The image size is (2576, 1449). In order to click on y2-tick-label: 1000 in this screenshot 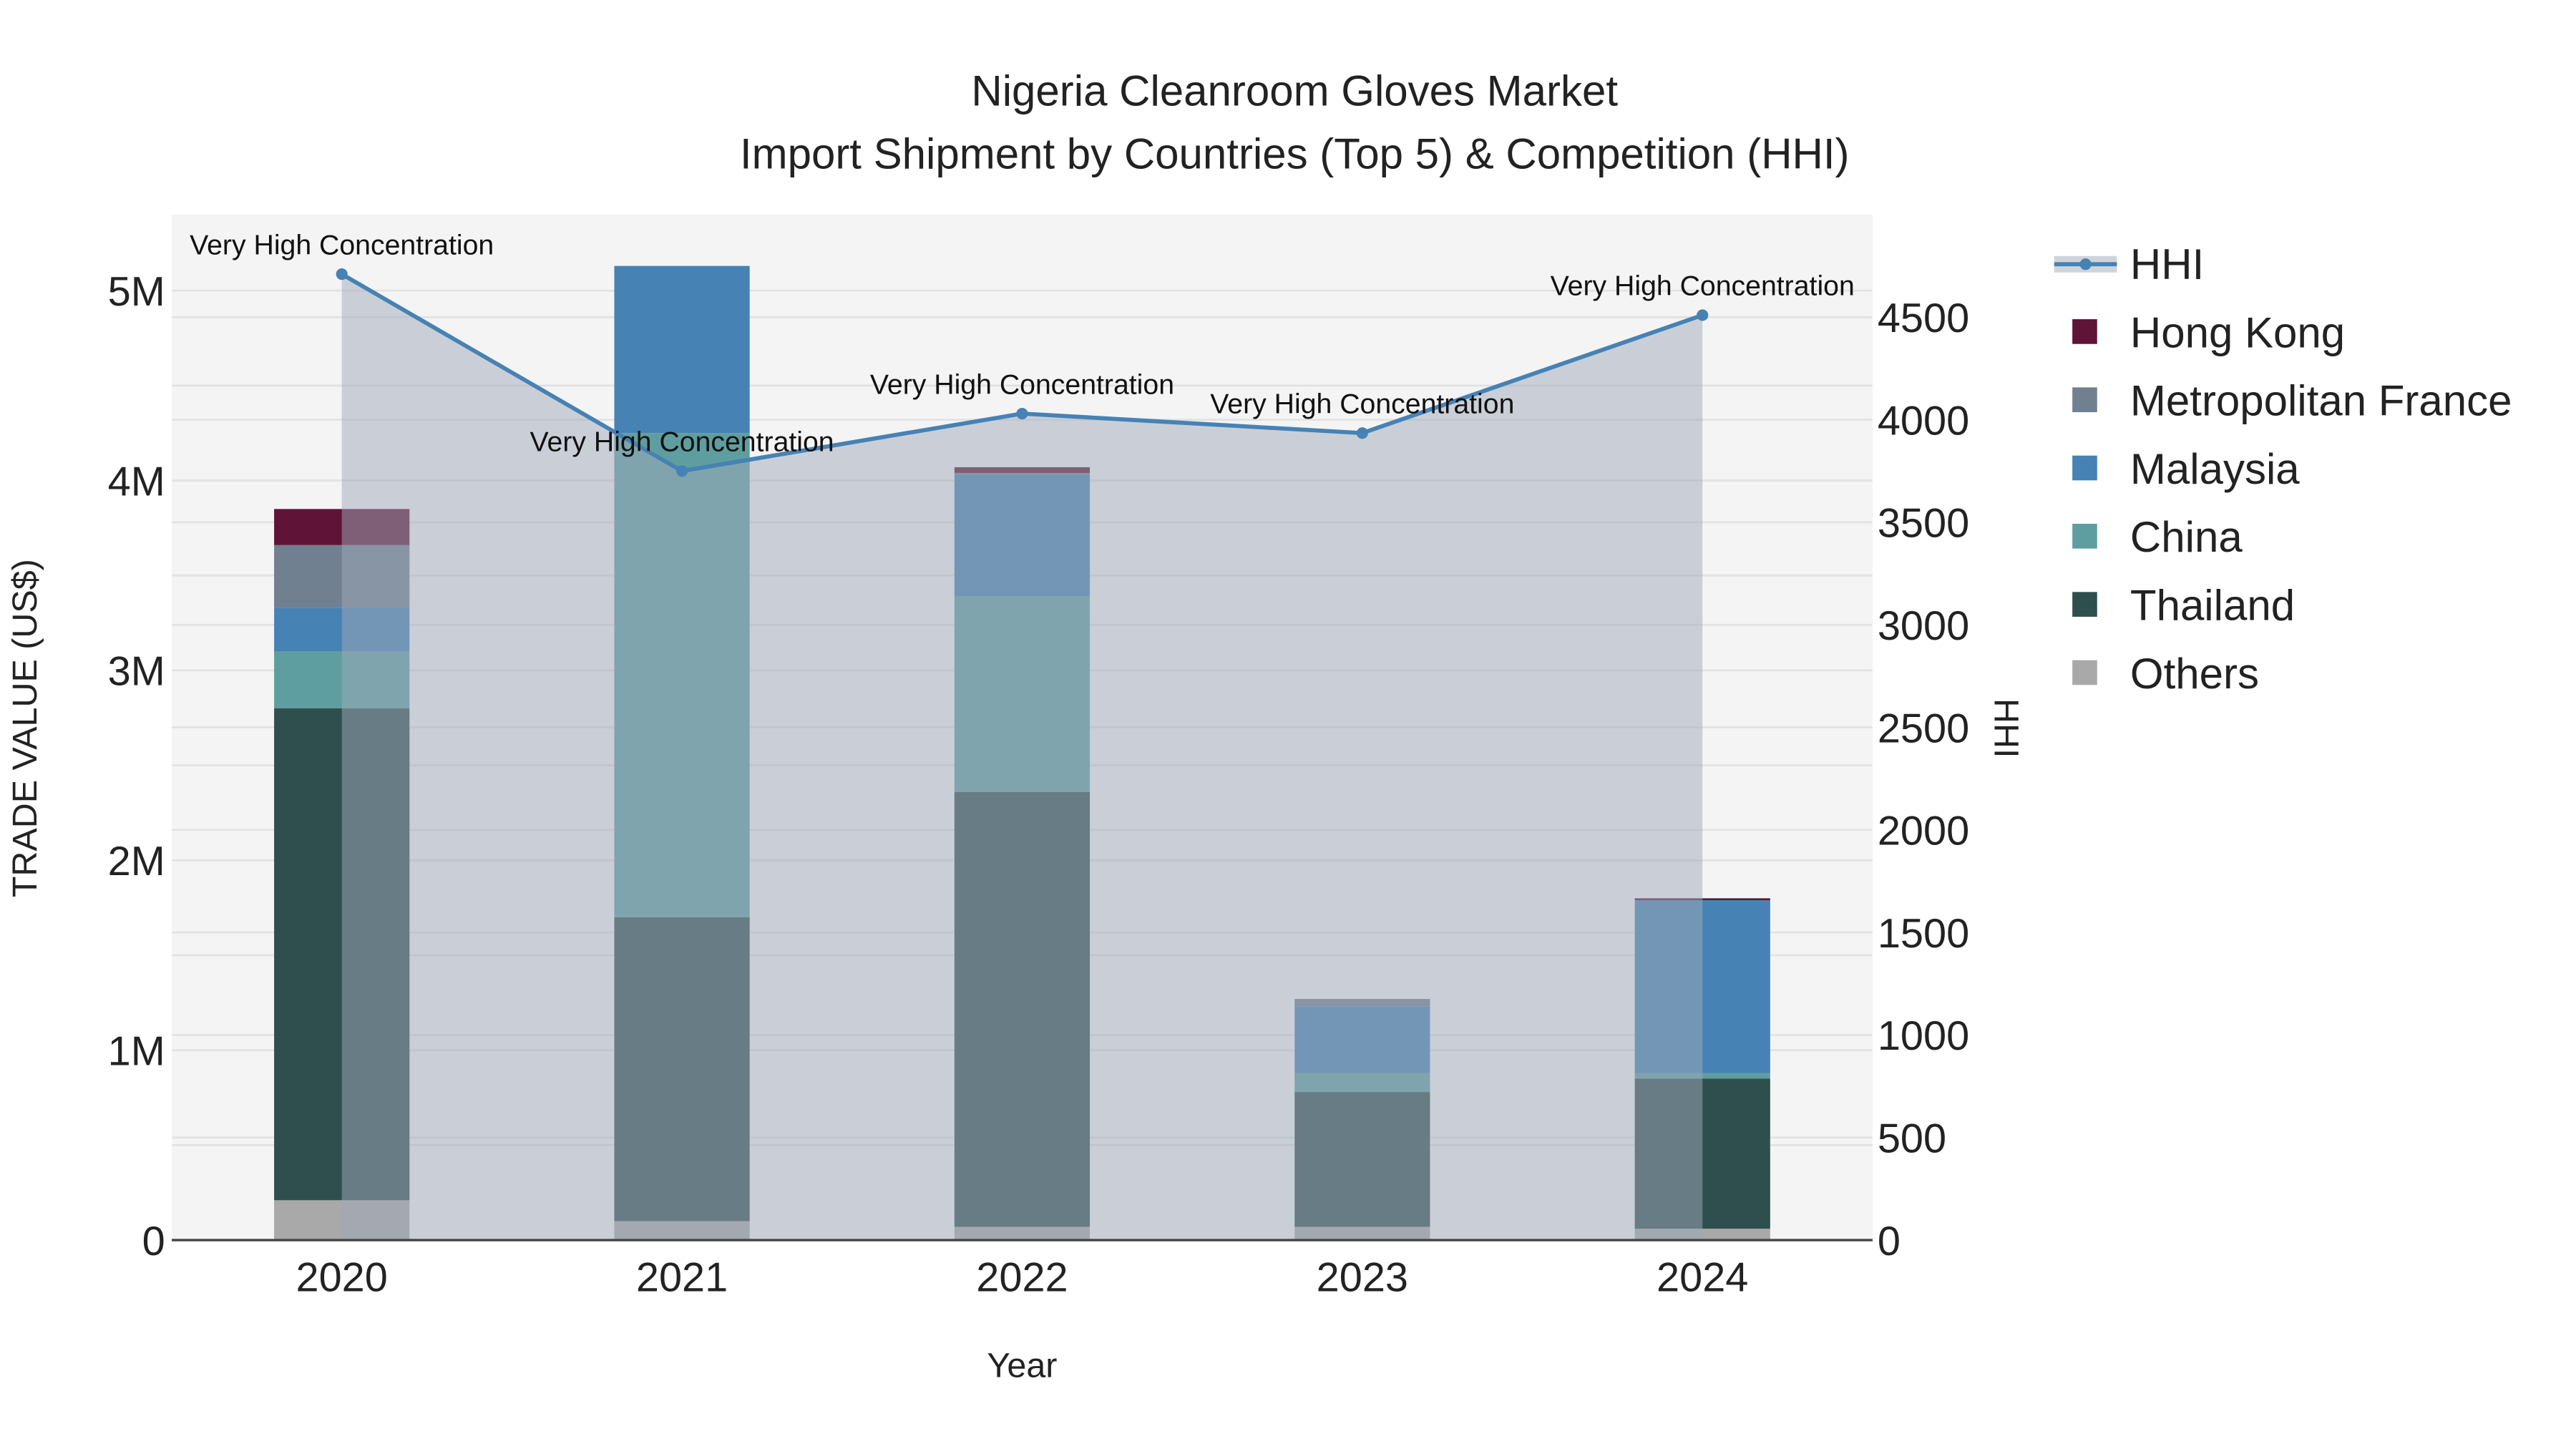, I will do `click(1923, 1036)`.